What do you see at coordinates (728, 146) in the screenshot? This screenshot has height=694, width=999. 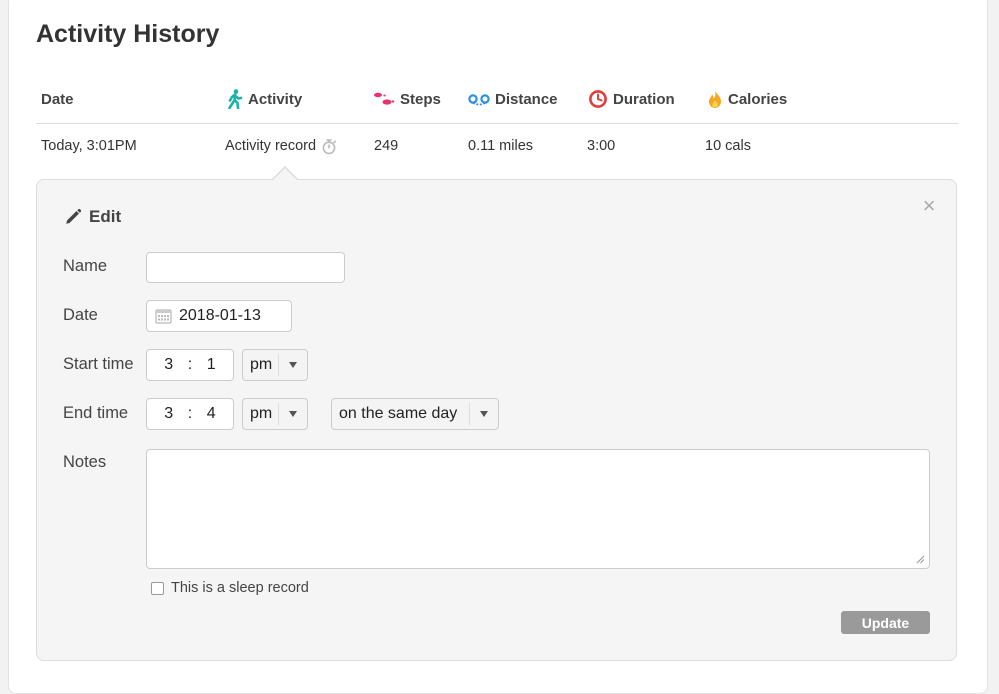 I see `row-calories: 10 cals` at bounding box center [728, 146].